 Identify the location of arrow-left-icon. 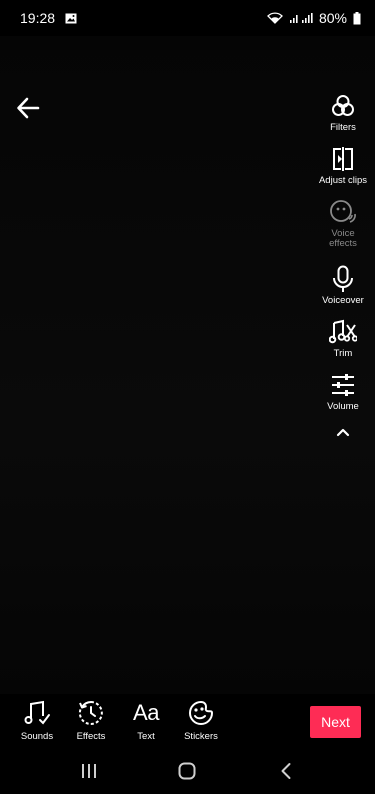
(28, 108).